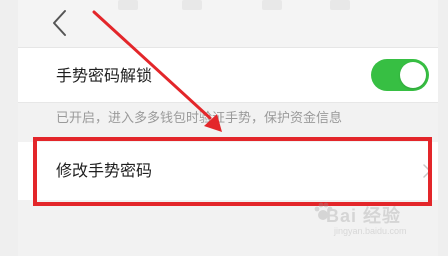  What do you see at coordinates (370, 231) in the screenshot?
I see `watermark-sub: jingyan.baidu.com` at bounding box center [370, 231].